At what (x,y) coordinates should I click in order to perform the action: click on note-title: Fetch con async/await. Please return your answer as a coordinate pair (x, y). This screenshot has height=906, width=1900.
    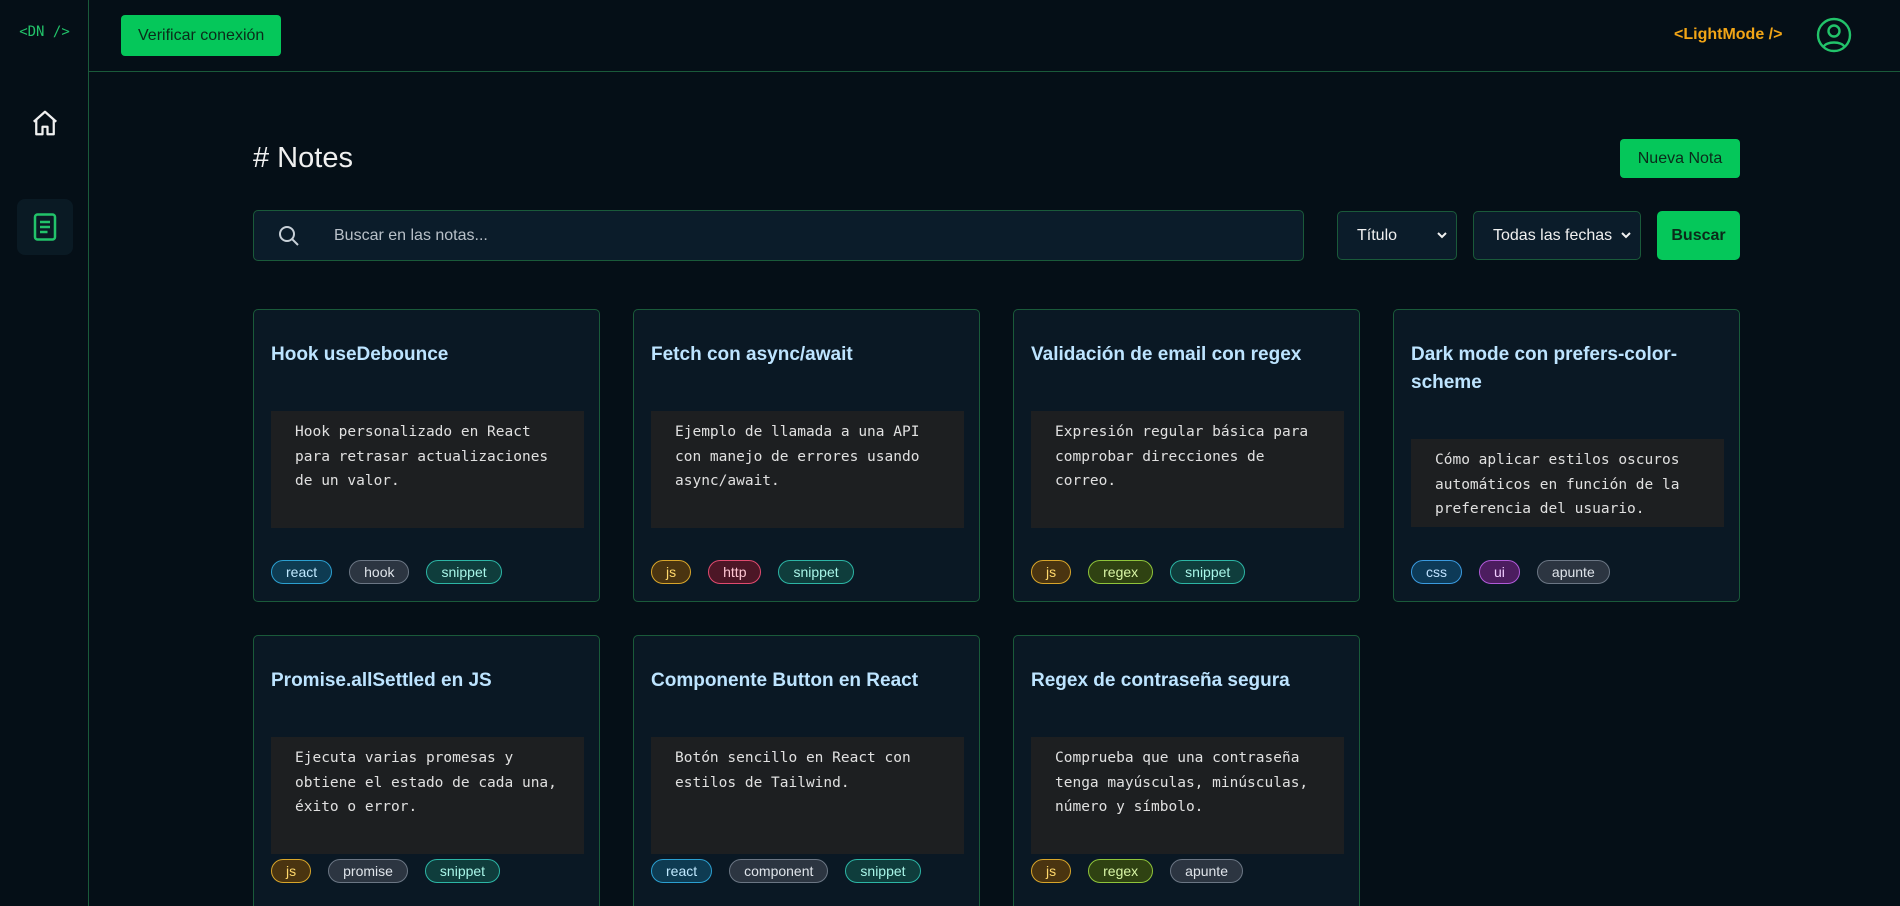
    Looking at the image, I should click on (752, 354).